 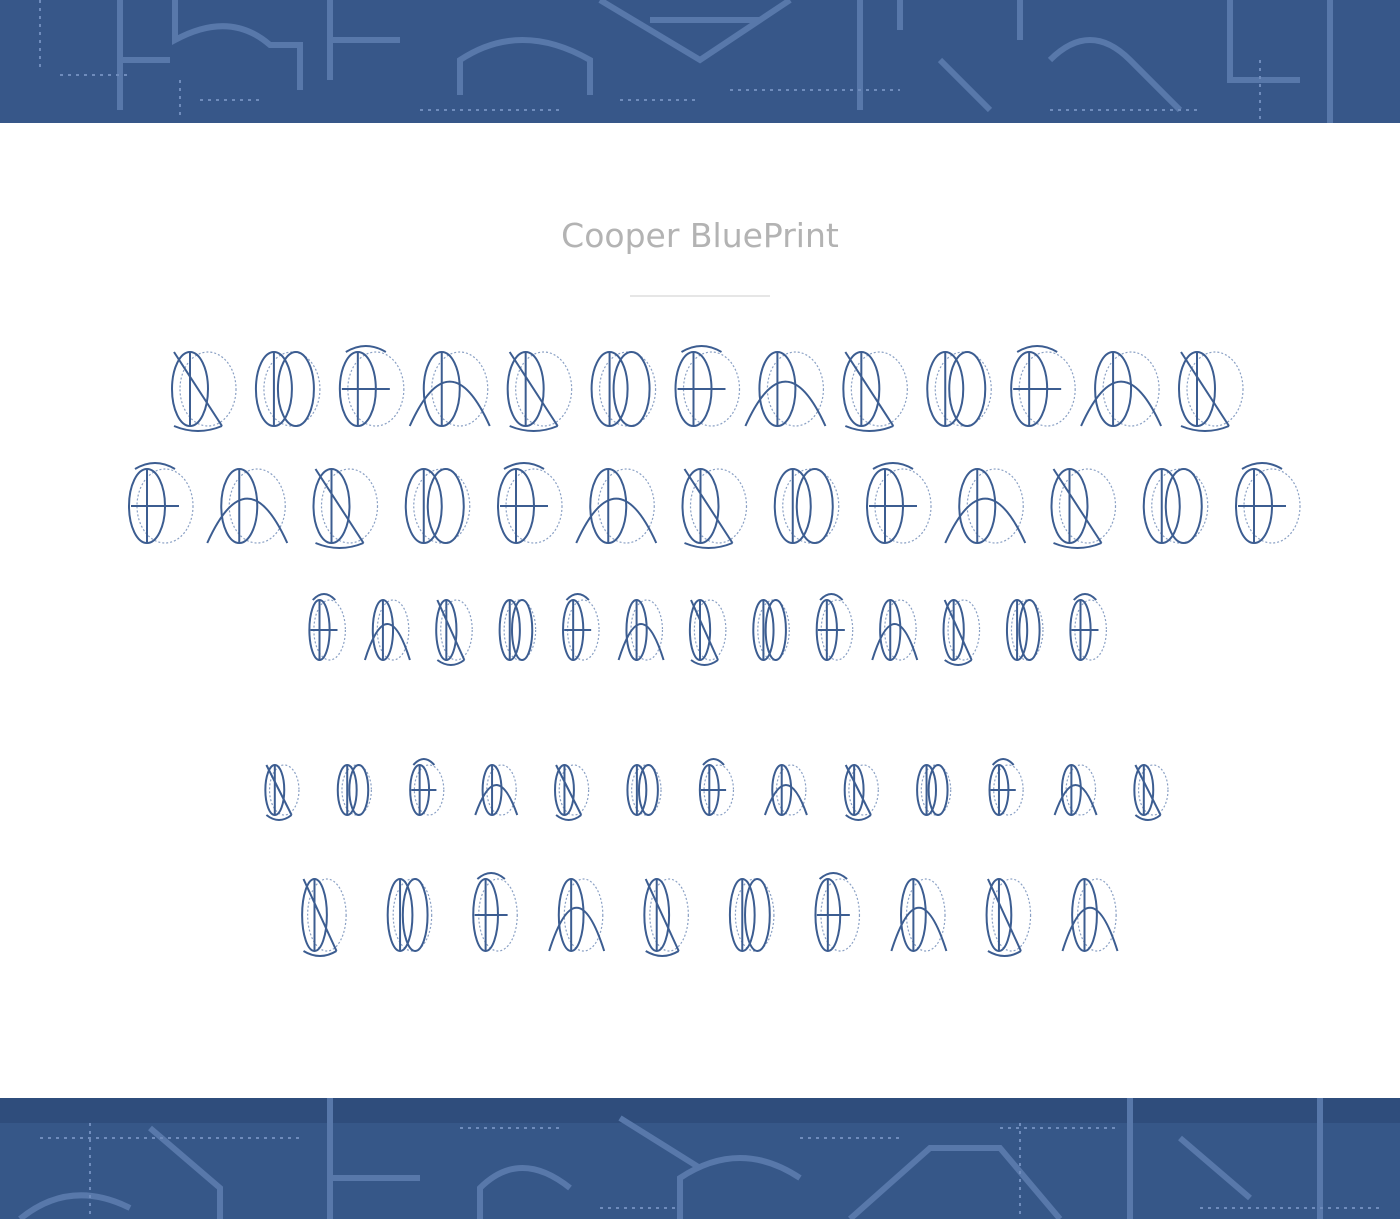 What do you see at coordinates (1151, 792) in the screenshot?
I see `glyph-lower-z` at bounding box center [1151, 792].